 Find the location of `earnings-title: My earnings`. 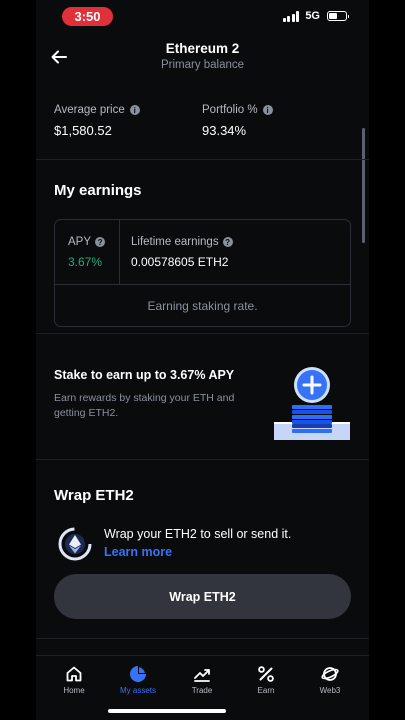

earnings-title: My earnings is located at coordinates (98, 190).